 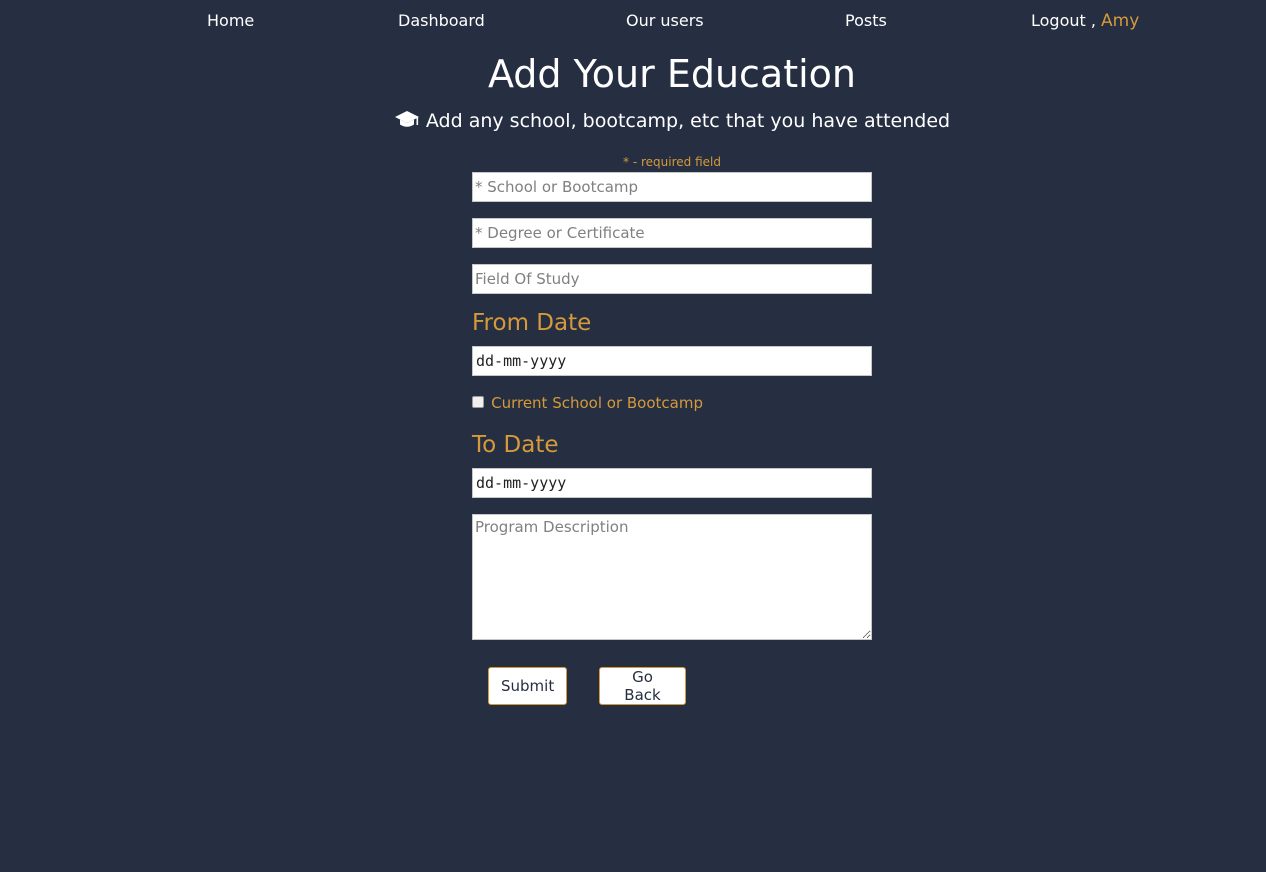 I want to click on nav-home-link: Home, so click(x=230, y=20).